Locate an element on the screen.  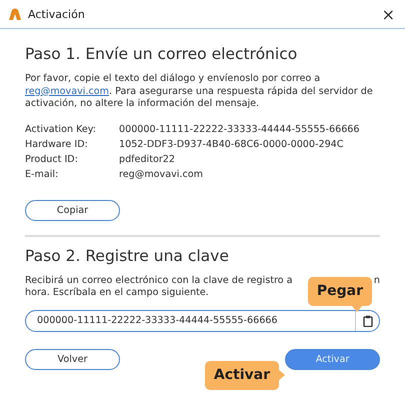
field-value: pdfeditor22 is located at coordinates (147, 159).